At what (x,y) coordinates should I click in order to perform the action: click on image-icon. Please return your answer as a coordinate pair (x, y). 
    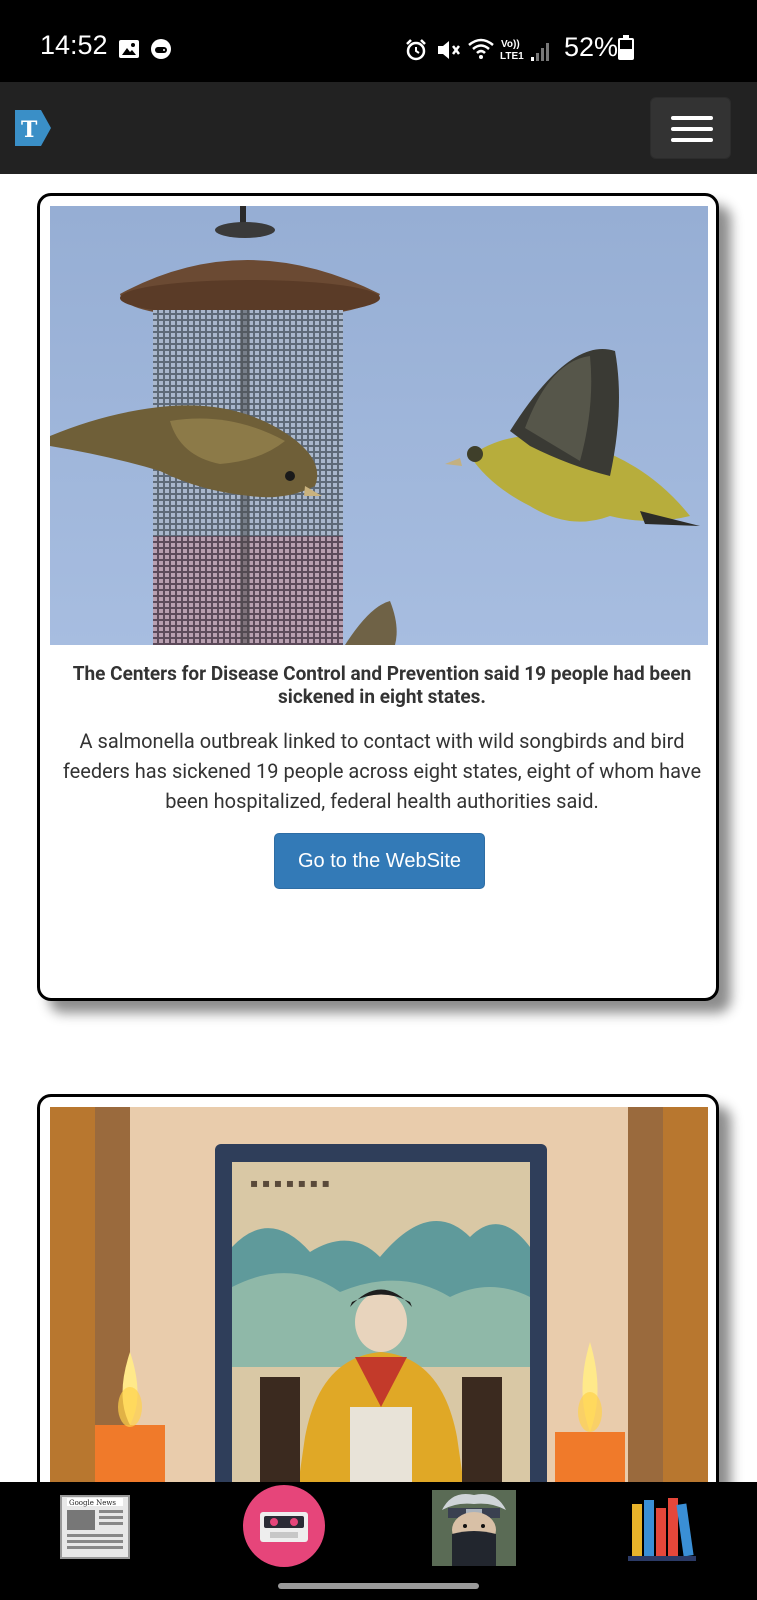
    Looking at the image, I should click on (129, 49).